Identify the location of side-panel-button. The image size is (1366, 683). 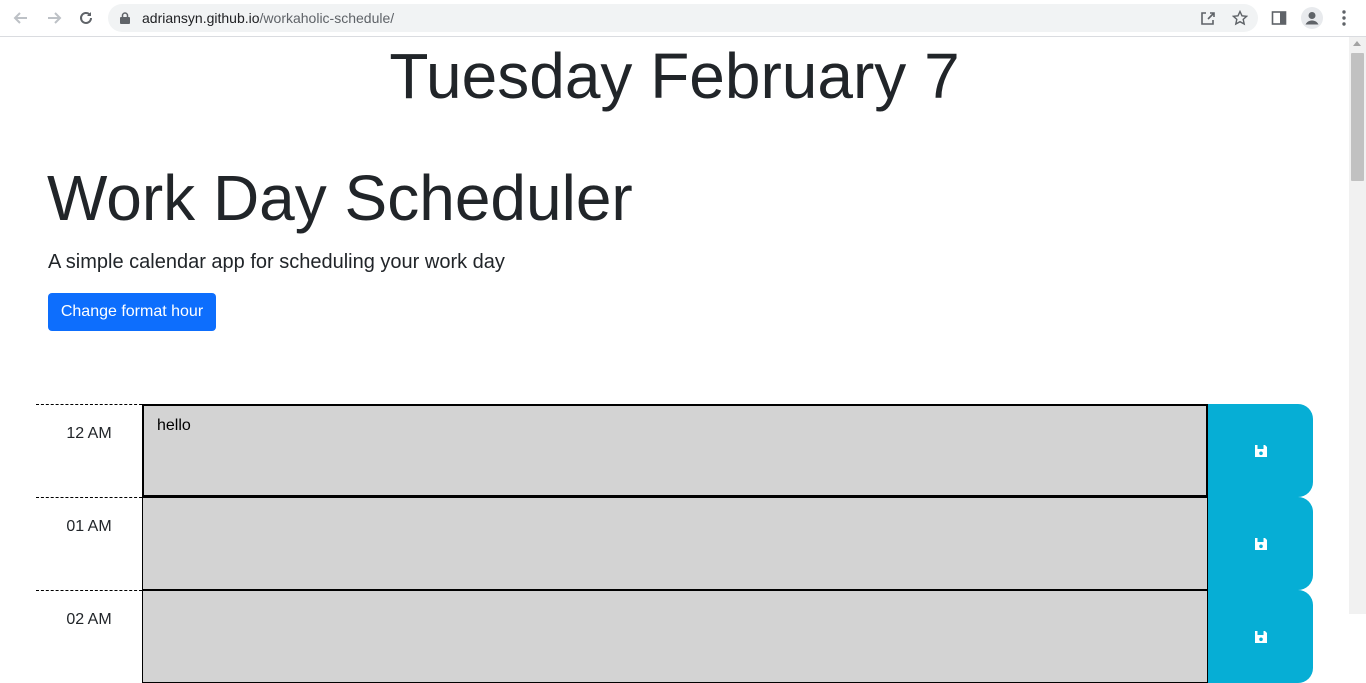
(1279, 18).